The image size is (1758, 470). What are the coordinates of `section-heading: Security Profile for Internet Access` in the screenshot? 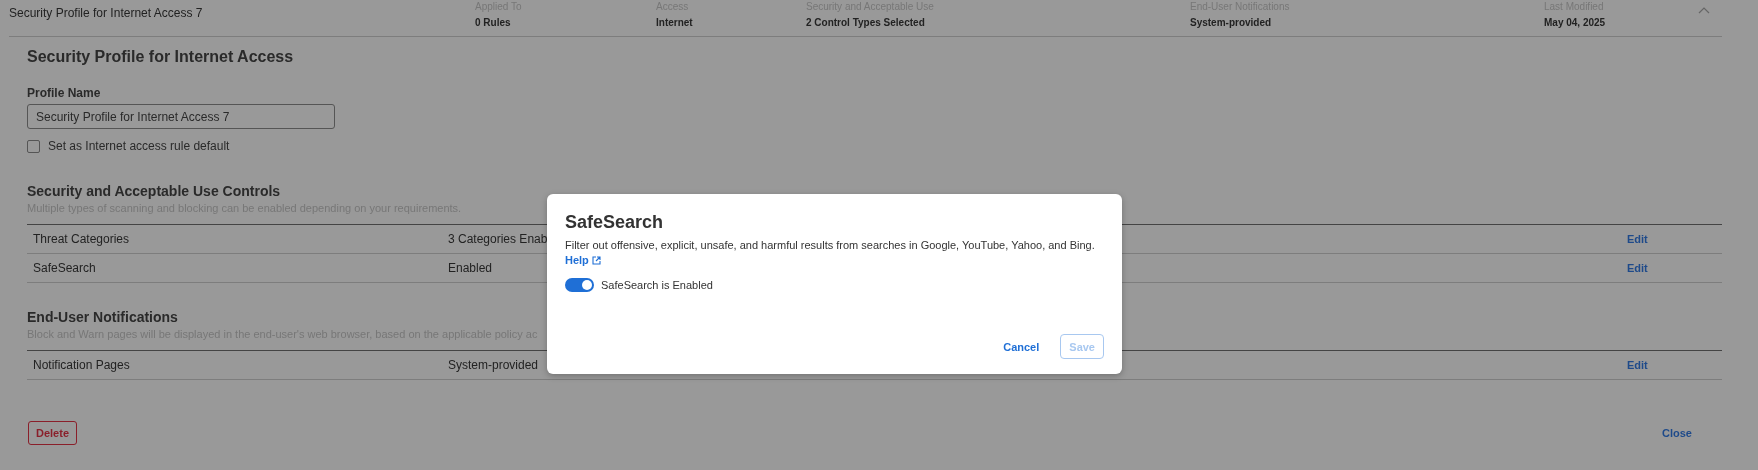 It's located at (160, 57).